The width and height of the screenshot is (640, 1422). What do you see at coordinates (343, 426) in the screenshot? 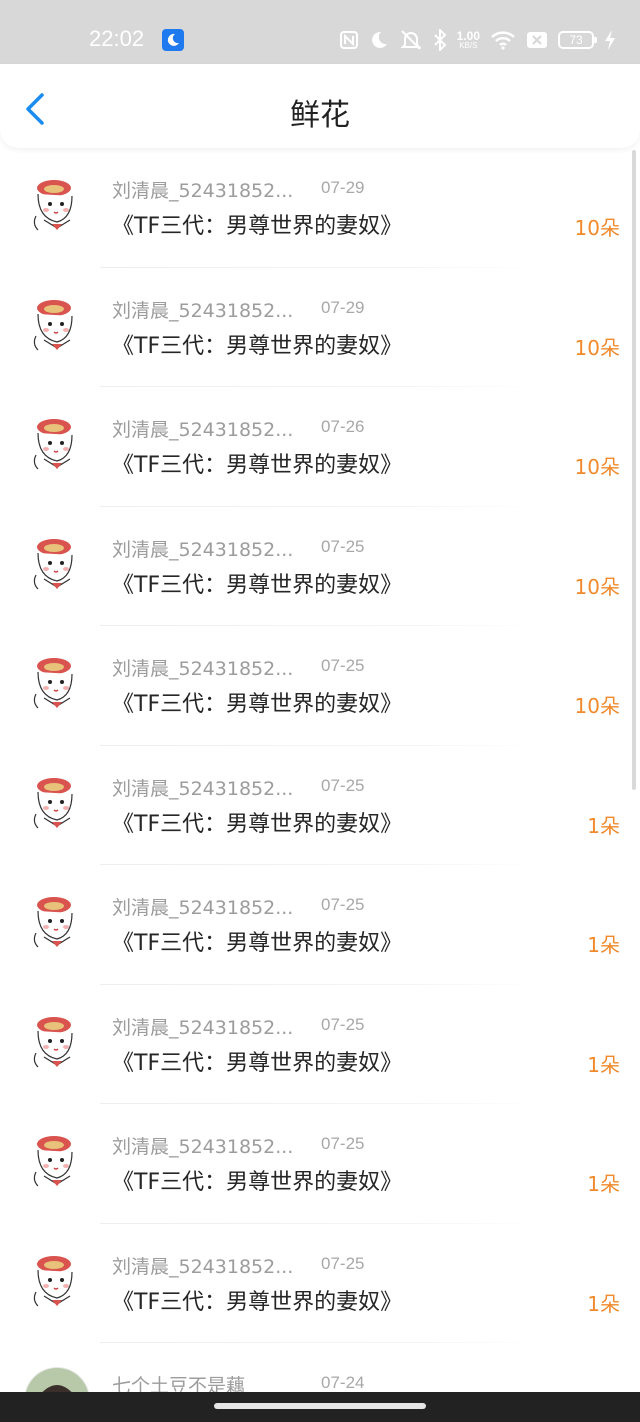
I see `donation-date: 07-26` at bounding box center [343, 426].